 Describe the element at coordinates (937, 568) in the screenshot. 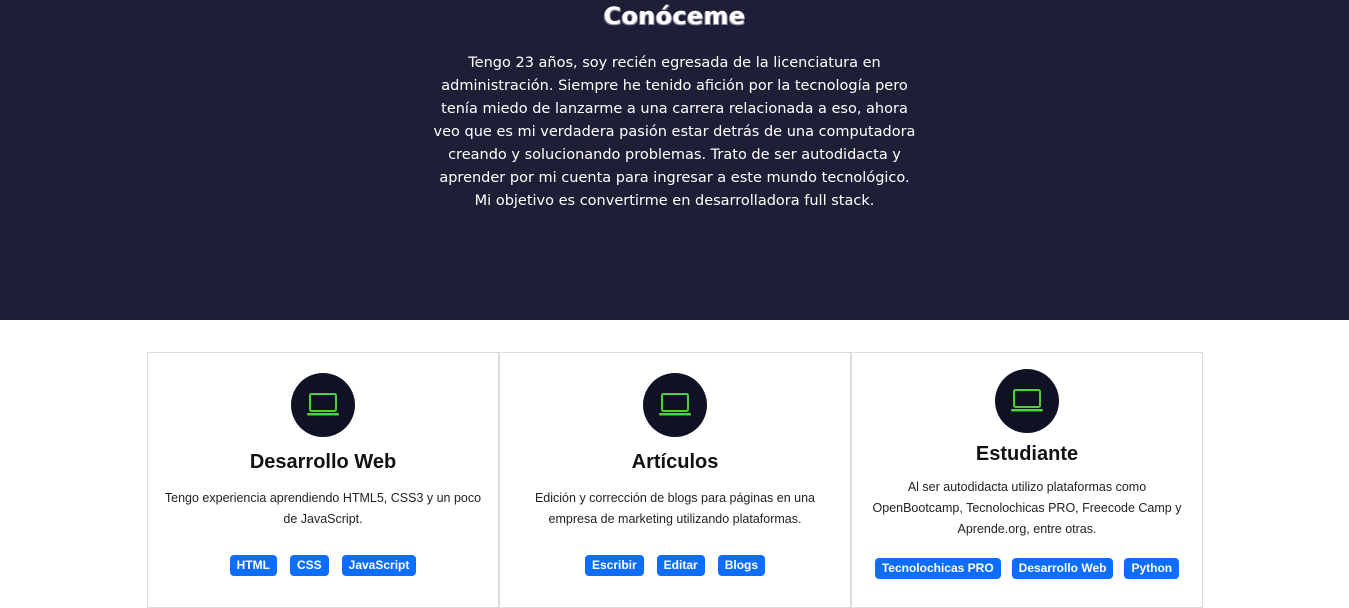

I see `tag-tecnolochicas-pro: Tecnolochicas PRO` at that location.